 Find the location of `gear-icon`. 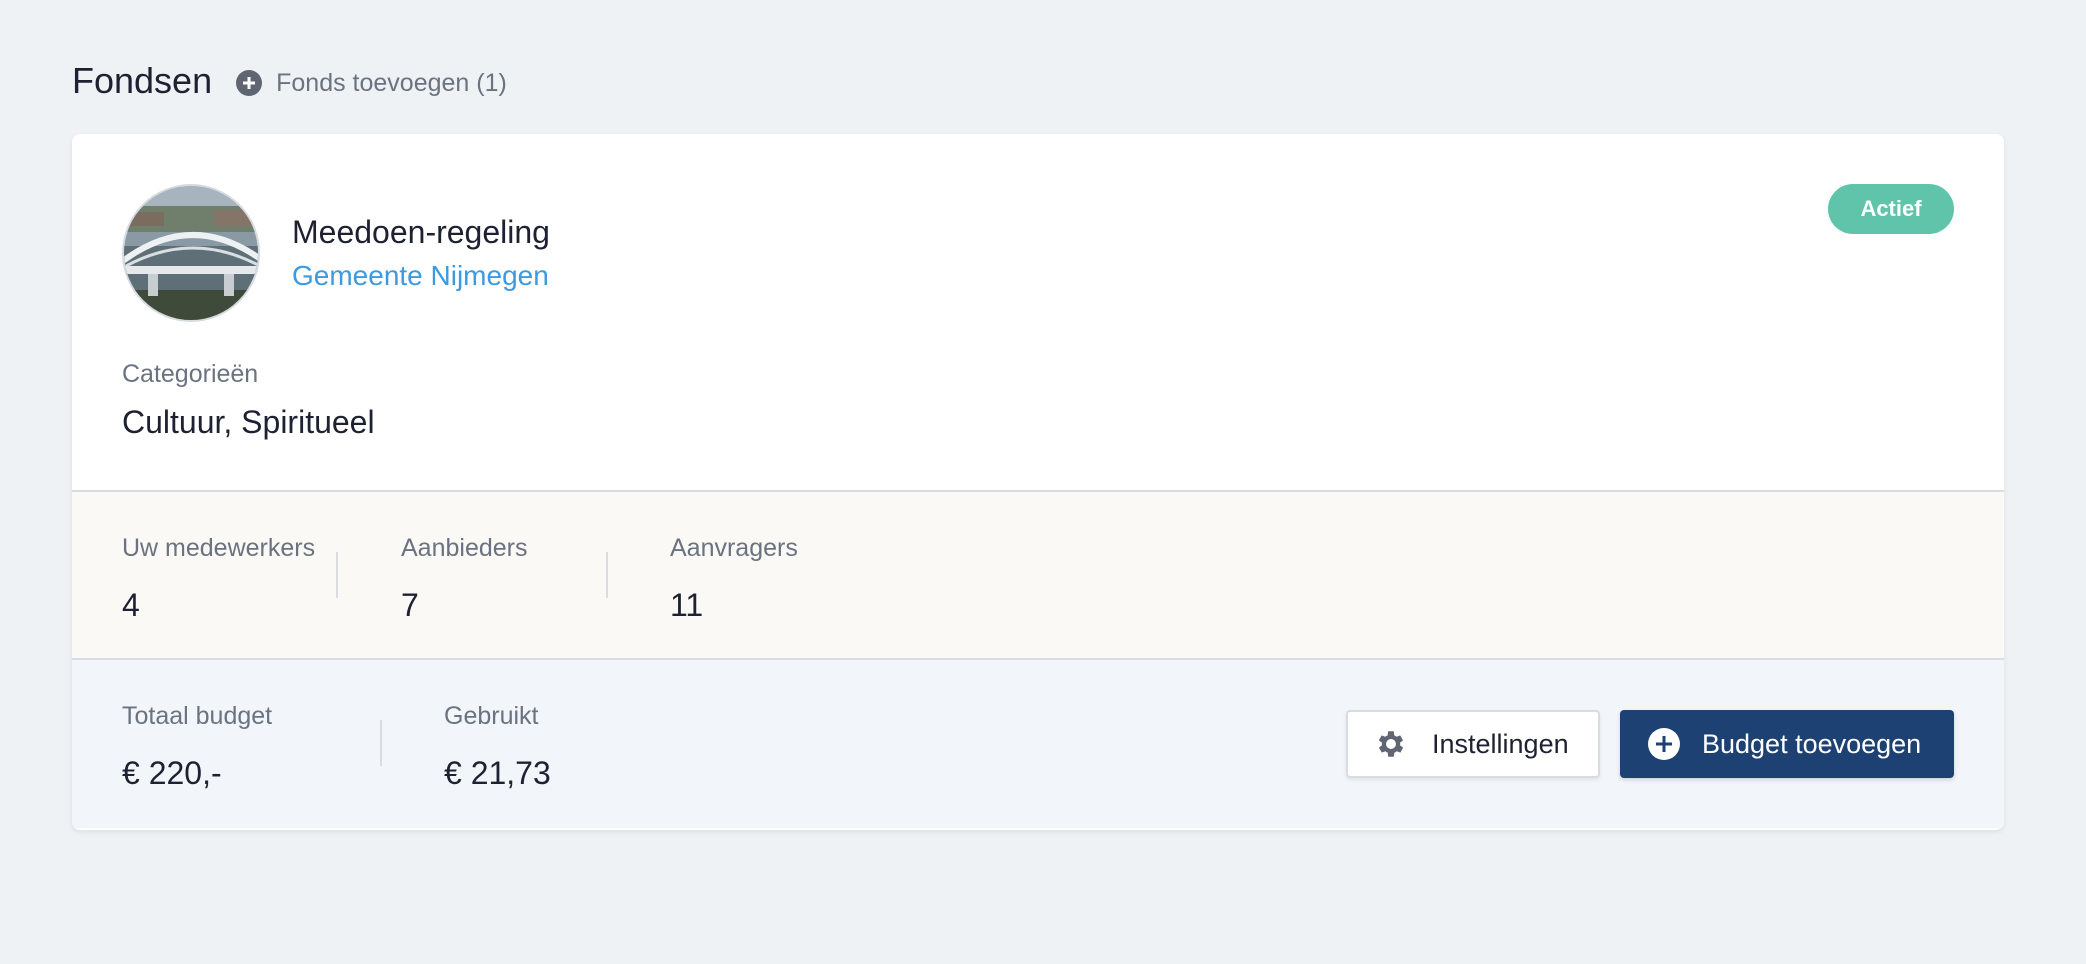

gear-icon is located at coordinates (1391, 744).